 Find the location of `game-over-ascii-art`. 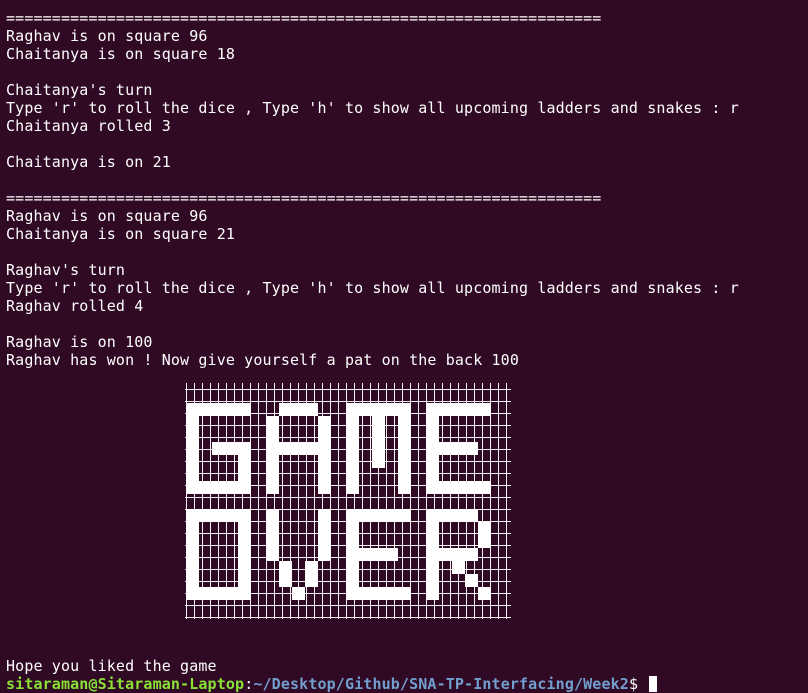

game-over-ascii-art is located at coordinates (348, 501).